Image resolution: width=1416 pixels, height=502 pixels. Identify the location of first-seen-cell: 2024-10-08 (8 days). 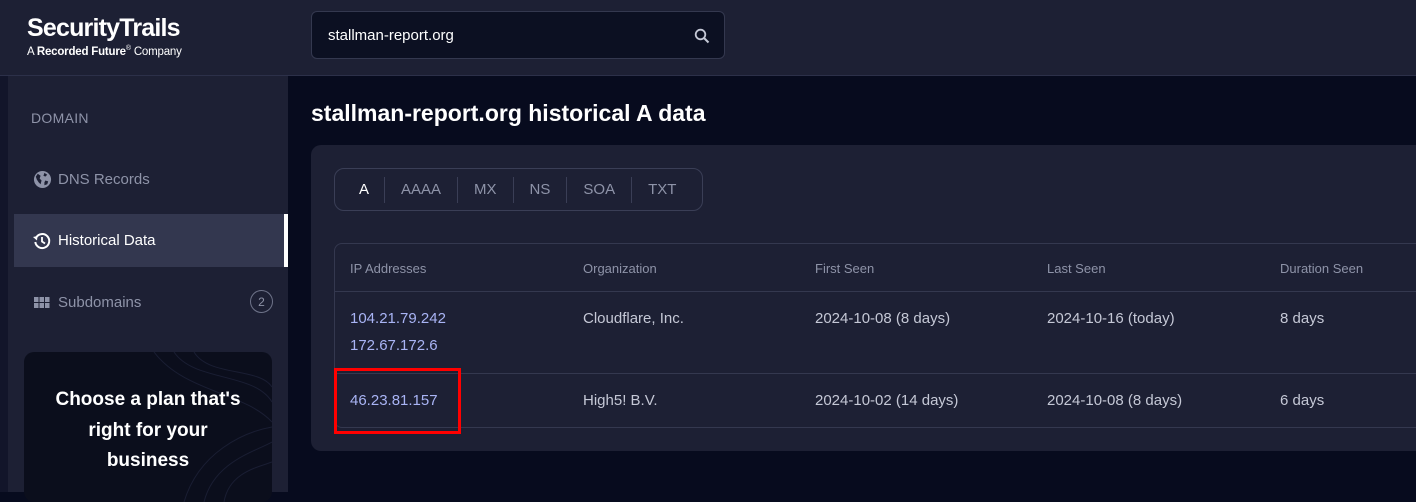
(883, 318).